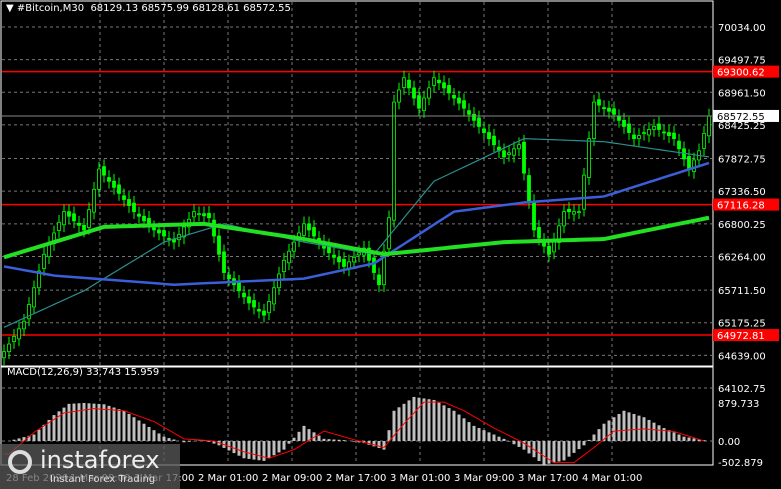  I want to click on y-tick-label: 64102.75, so click(742, 389).